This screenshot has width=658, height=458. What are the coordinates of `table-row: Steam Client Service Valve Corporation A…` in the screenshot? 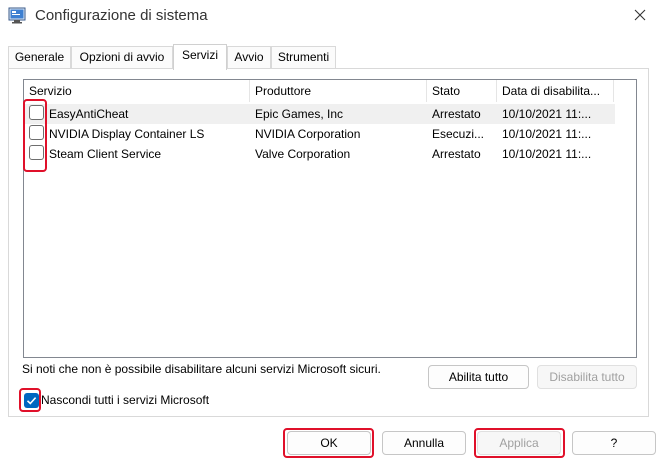 It's located at (319, 154).